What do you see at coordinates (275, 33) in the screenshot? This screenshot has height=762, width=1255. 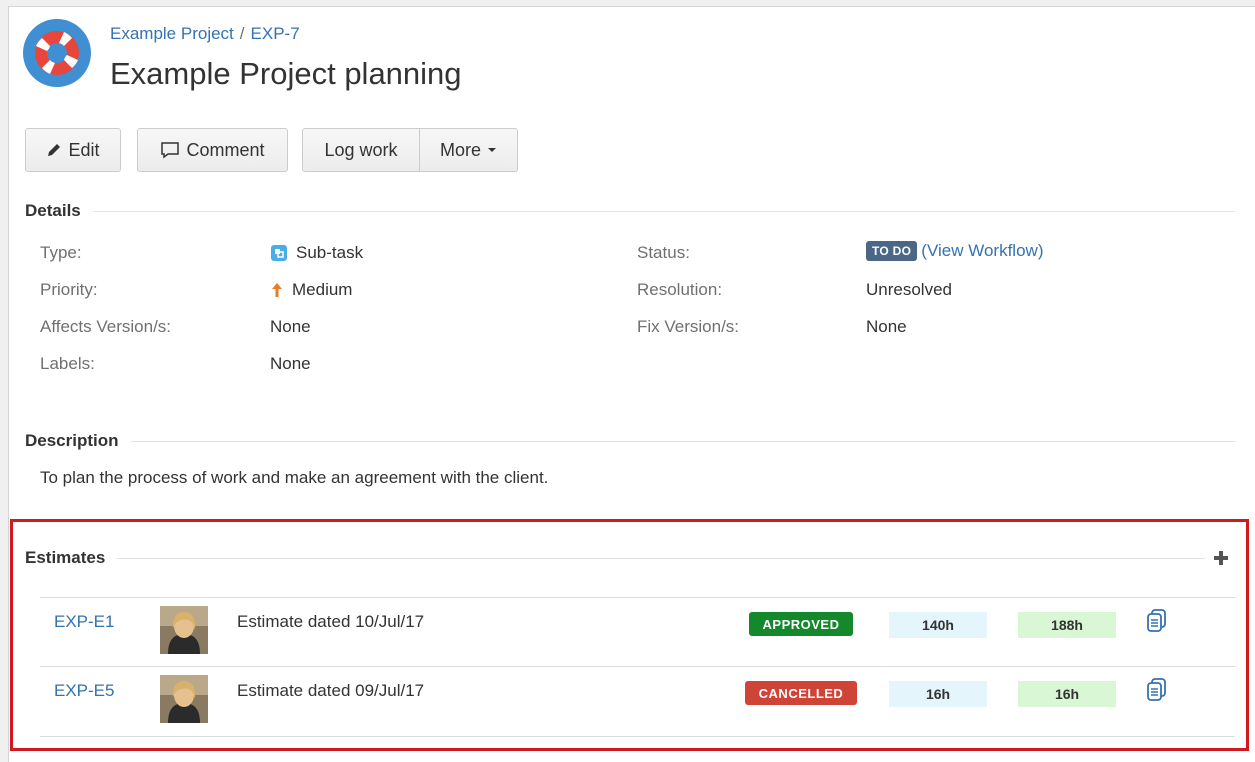 I see `breadcrumb-issue-link: EXP-7` at bounding box center [275, 33].